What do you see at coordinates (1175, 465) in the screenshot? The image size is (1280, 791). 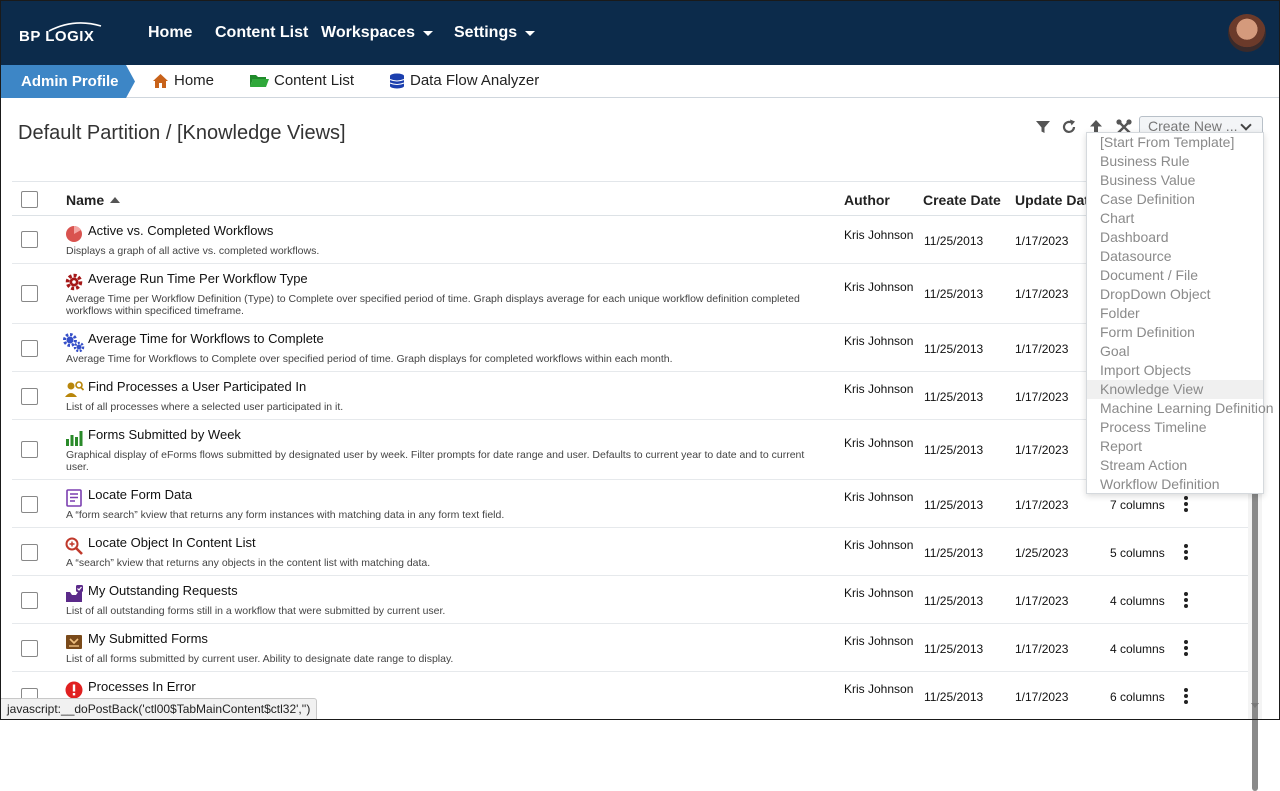 I see `menu-item-stream-action: Stream Action` at bounding box center [1175, 465].